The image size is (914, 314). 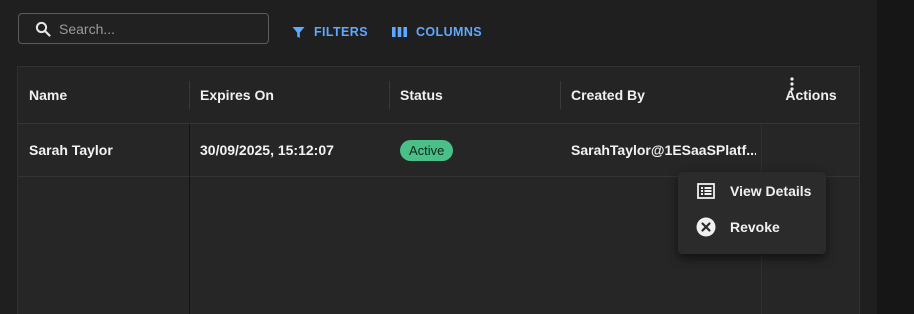 What do you see at coordinates (341, 32) in the screenshot?
I see `filters-label: FILTERS` at bounding box center [341, 32].